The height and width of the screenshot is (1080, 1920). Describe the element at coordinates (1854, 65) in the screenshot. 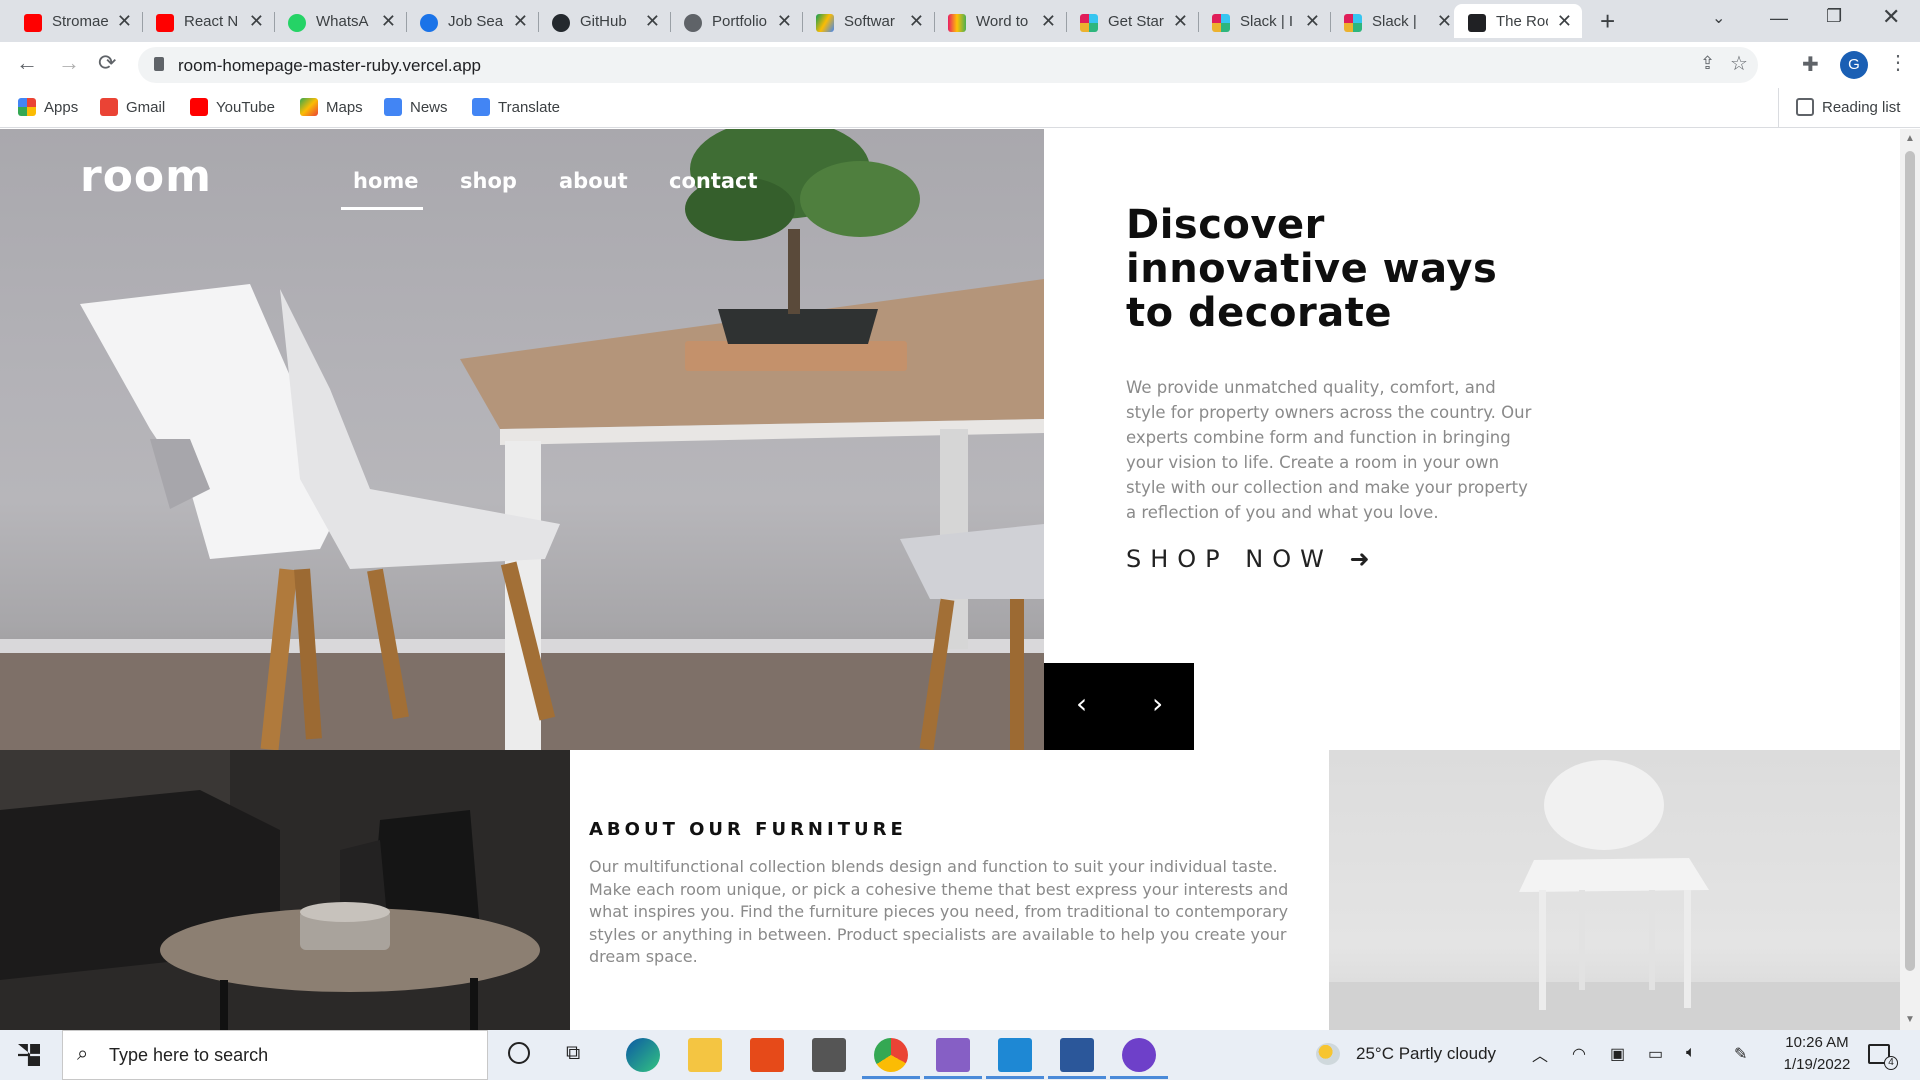

I see `profile-avatar: G` at that location.